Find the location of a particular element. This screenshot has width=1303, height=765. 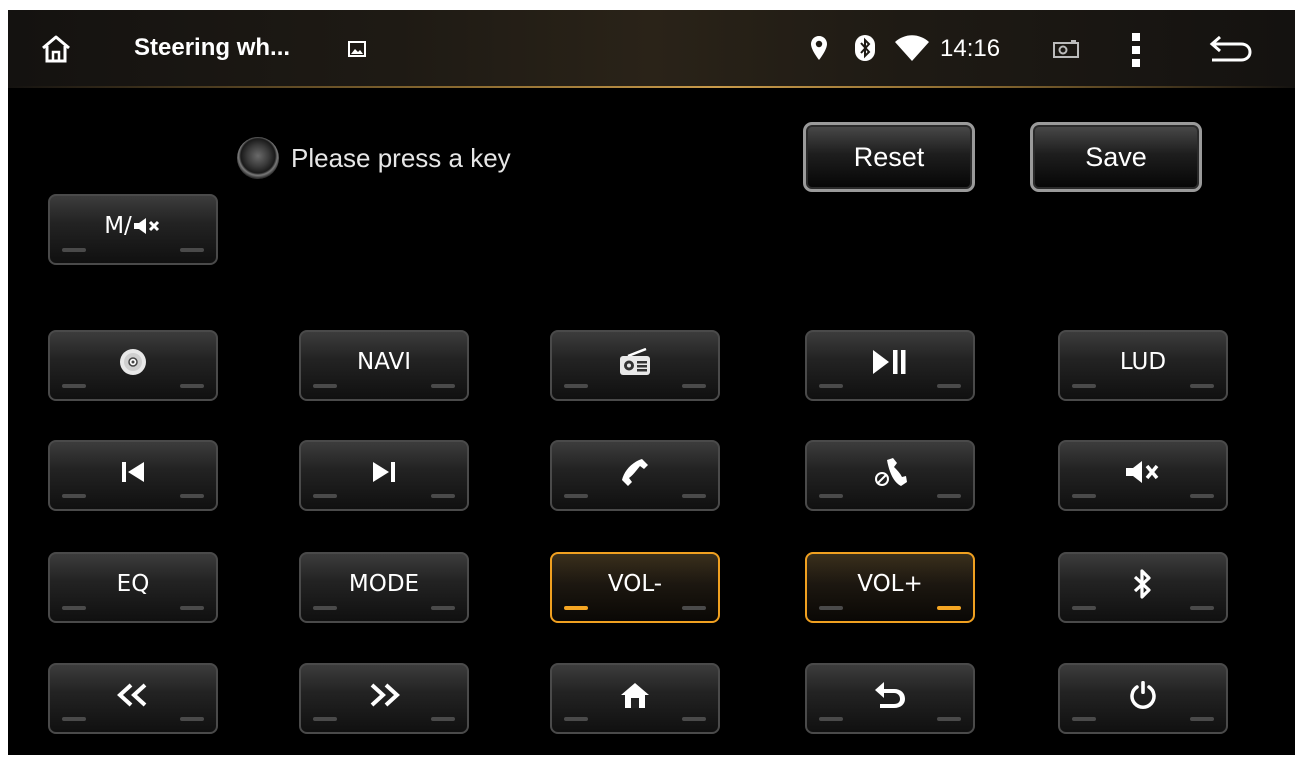

radio-icon is located at coordinates (635, 363).